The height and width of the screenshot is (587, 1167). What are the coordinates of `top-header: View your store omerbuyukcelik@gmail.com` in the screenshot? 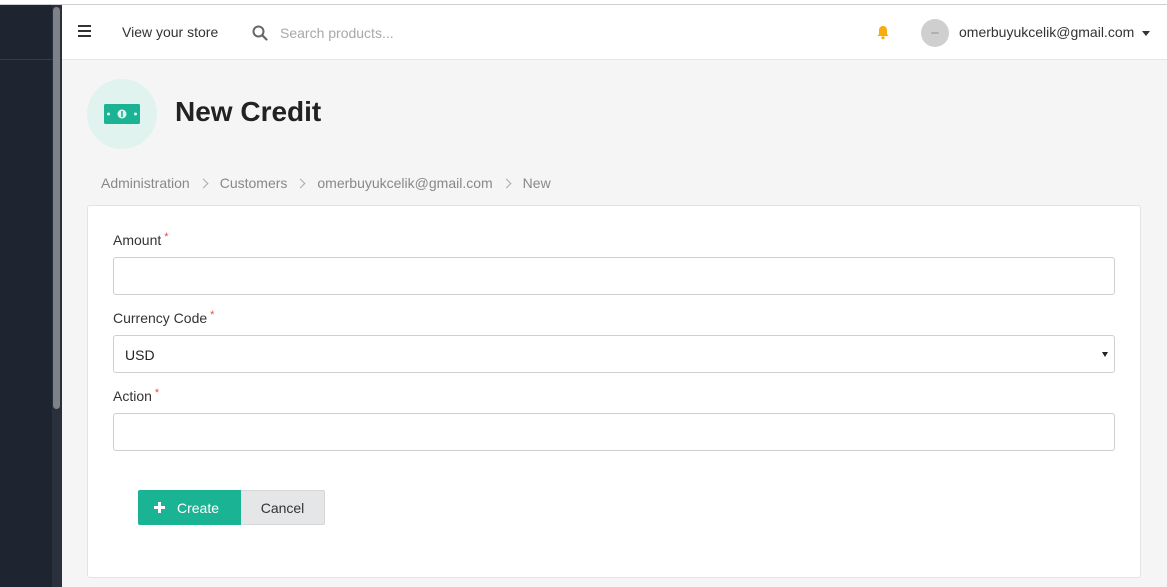 It's located at (614, 32).